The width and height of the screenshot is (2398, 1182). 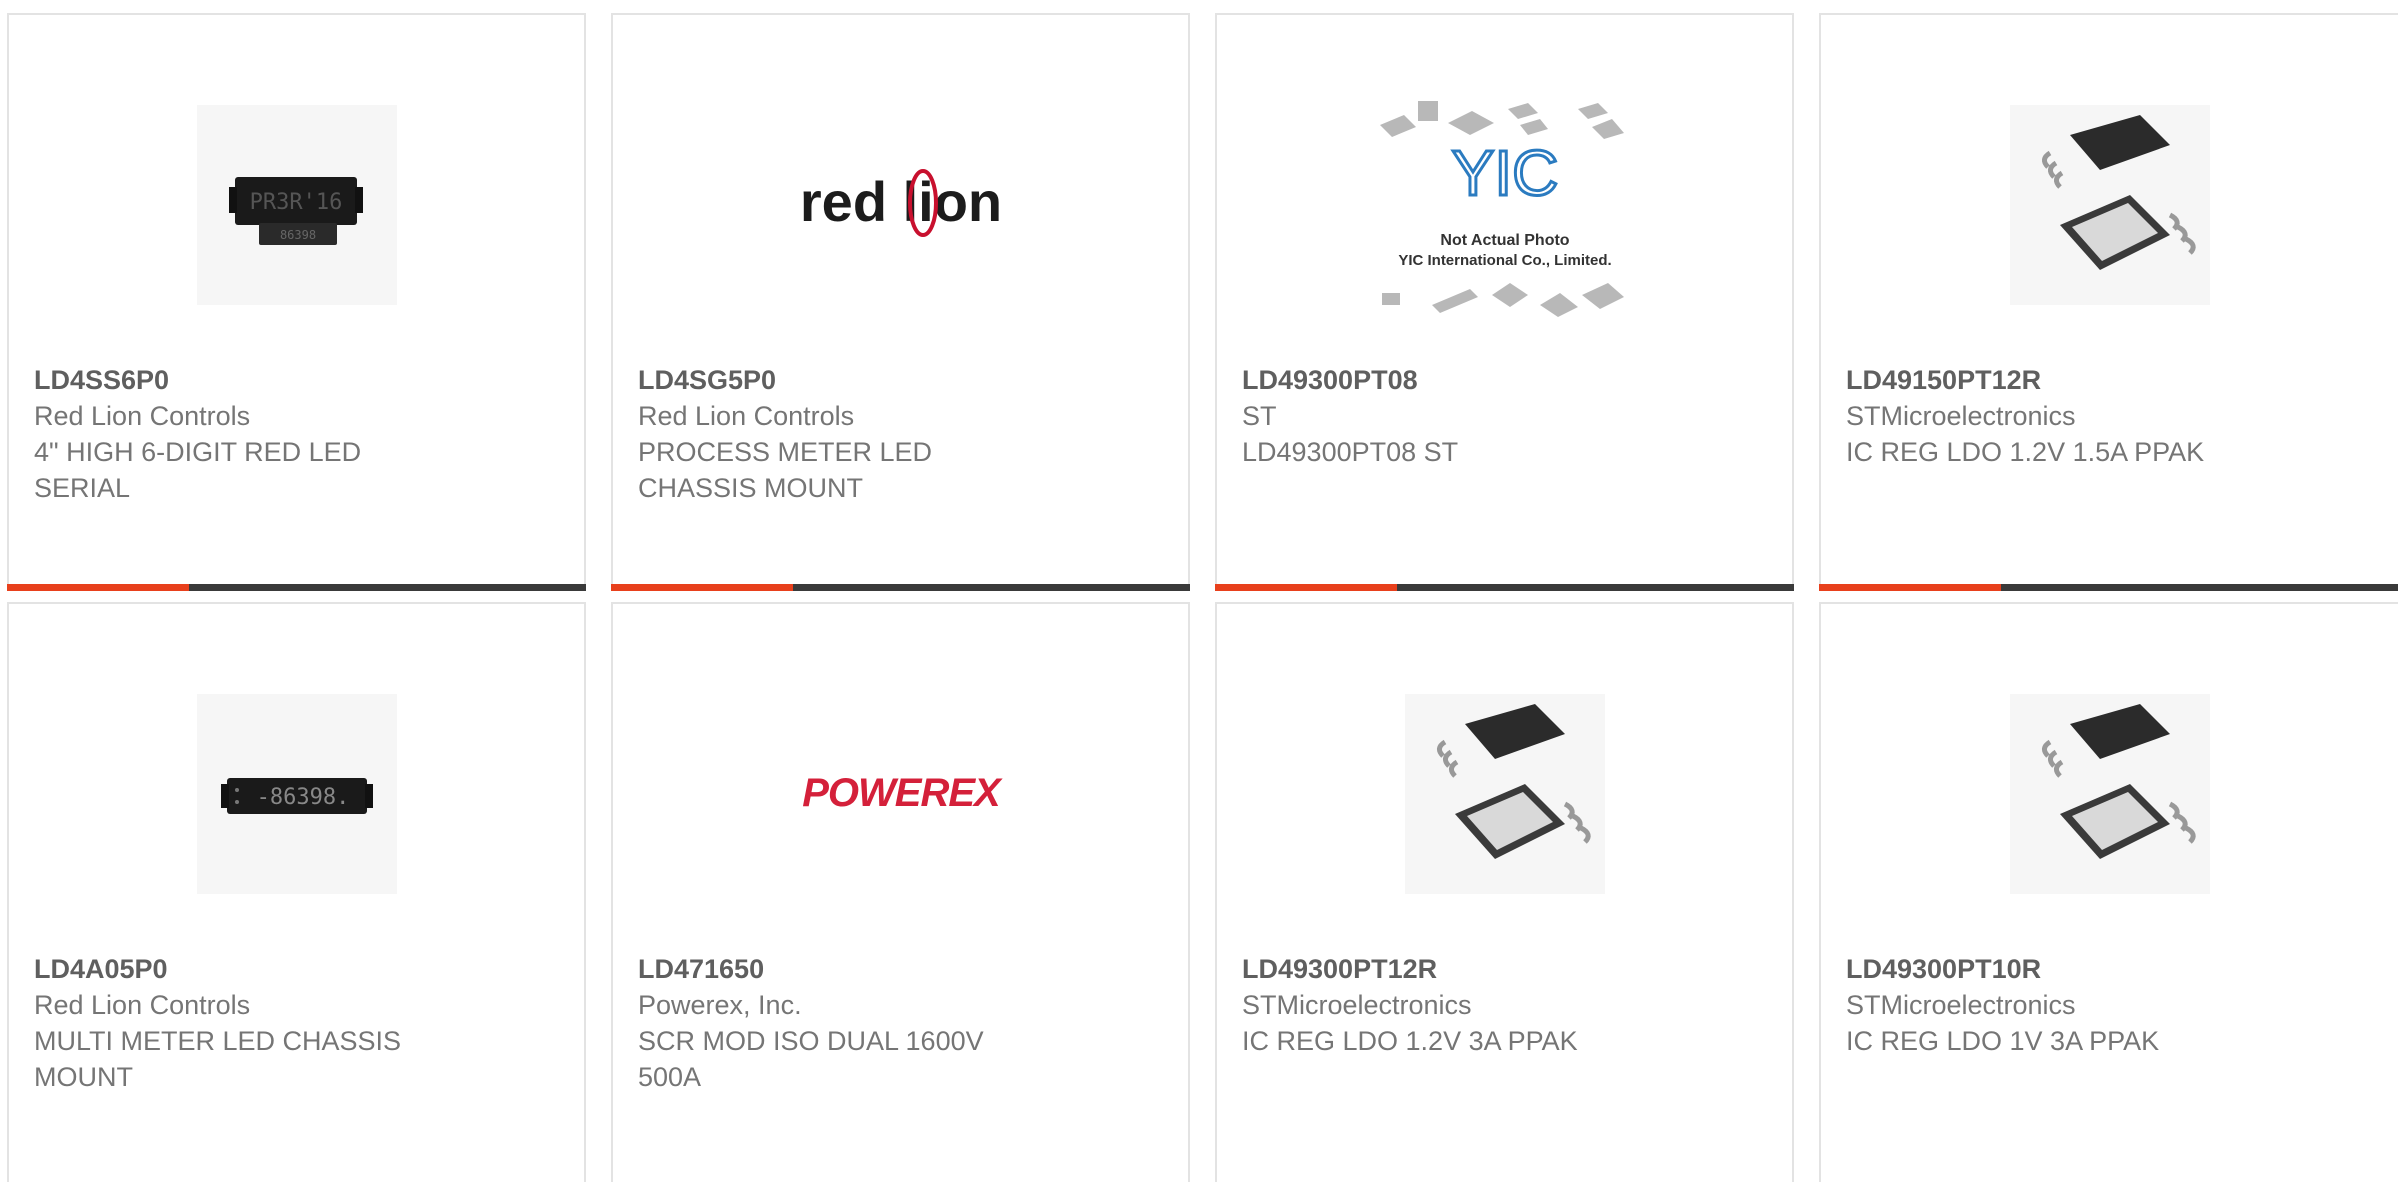 I want to click on description: SCR MOD ISO DUAL 1600V 500A, so click(x=811, y=1059).